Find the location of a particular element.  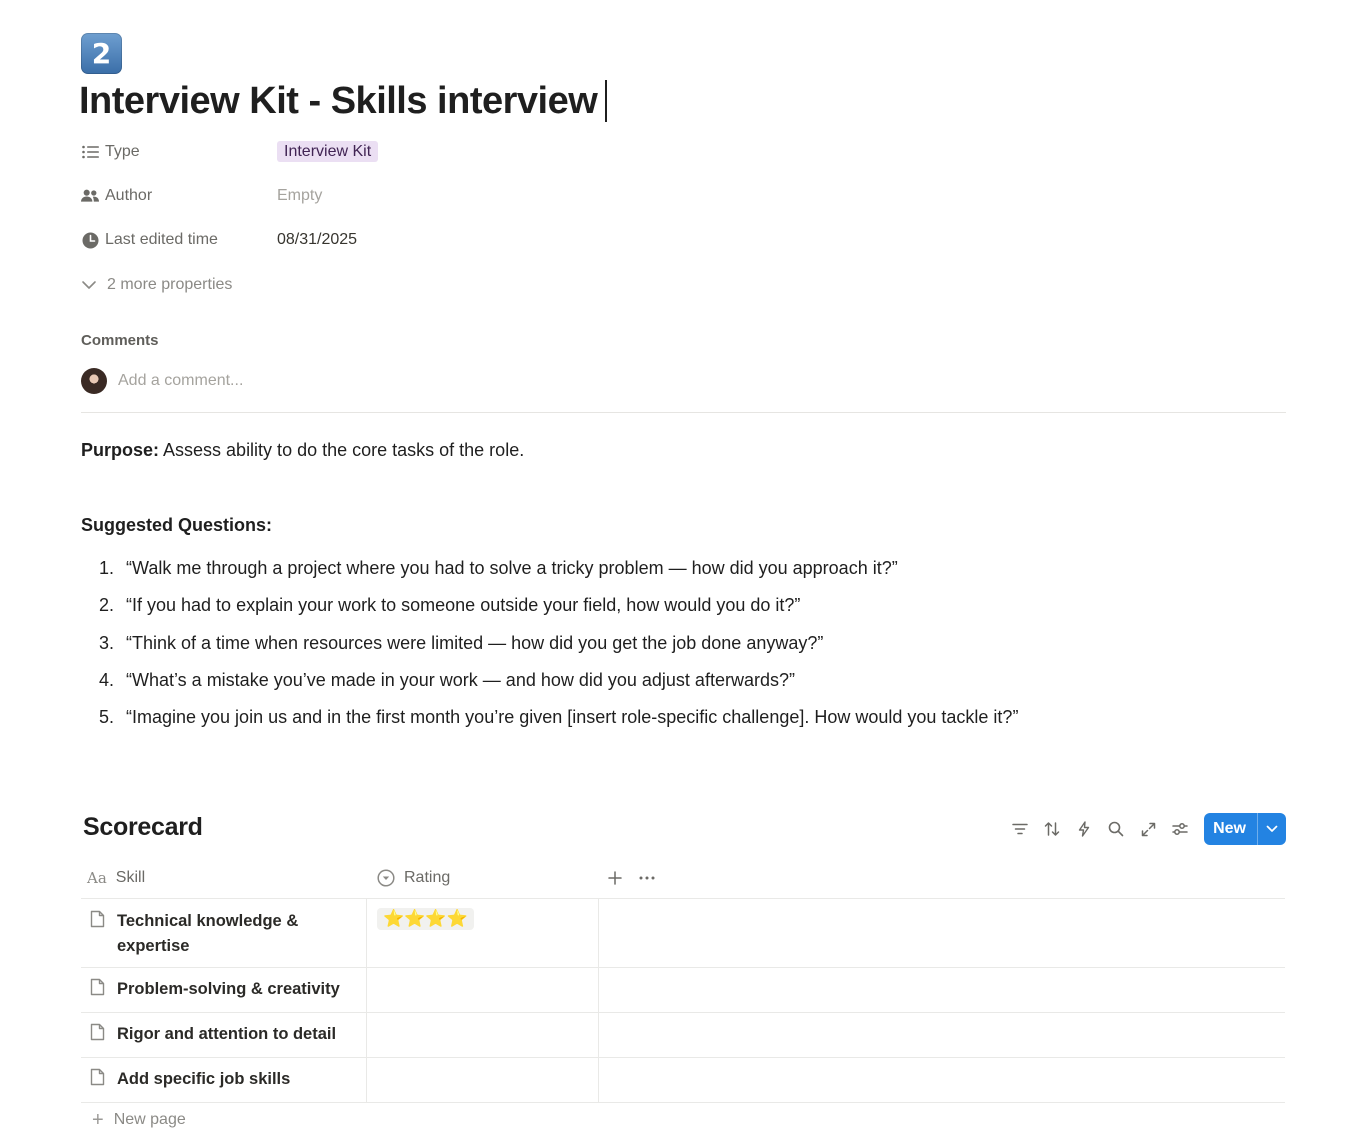

more-options-icon is located at coordinates (647, 878).